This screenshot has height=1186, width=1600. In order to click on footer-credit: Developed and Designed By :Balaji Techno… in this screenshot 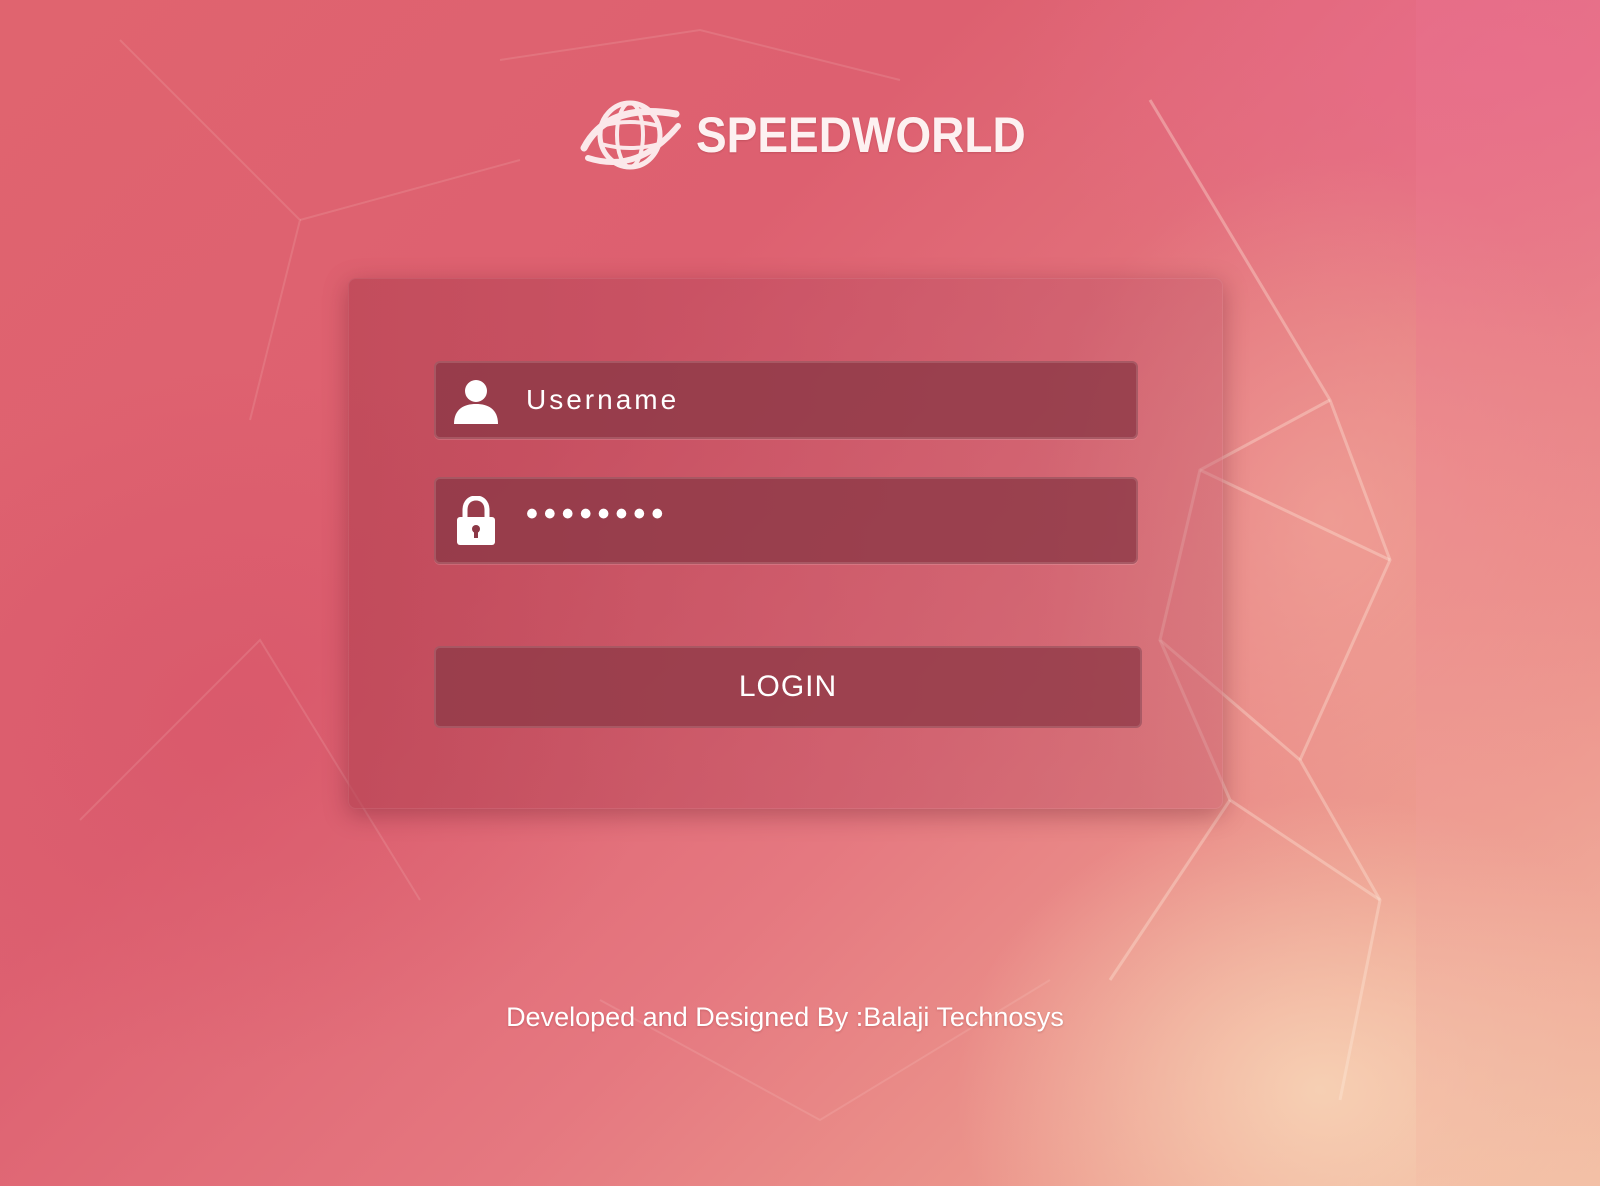, I will do `click(785, 1017)`.